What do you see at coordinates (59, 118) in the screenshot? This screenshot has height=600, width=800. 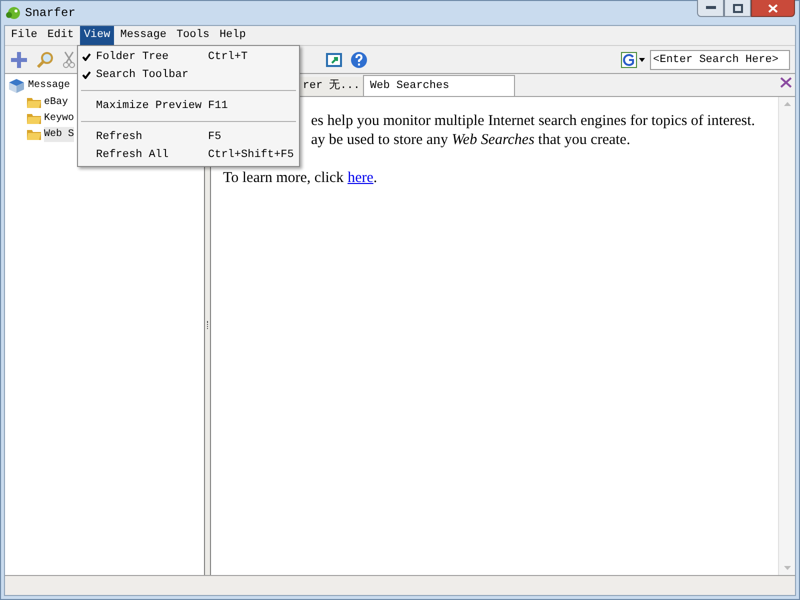 I see `tree-item: Keywo` at bounding box center [59, 118].